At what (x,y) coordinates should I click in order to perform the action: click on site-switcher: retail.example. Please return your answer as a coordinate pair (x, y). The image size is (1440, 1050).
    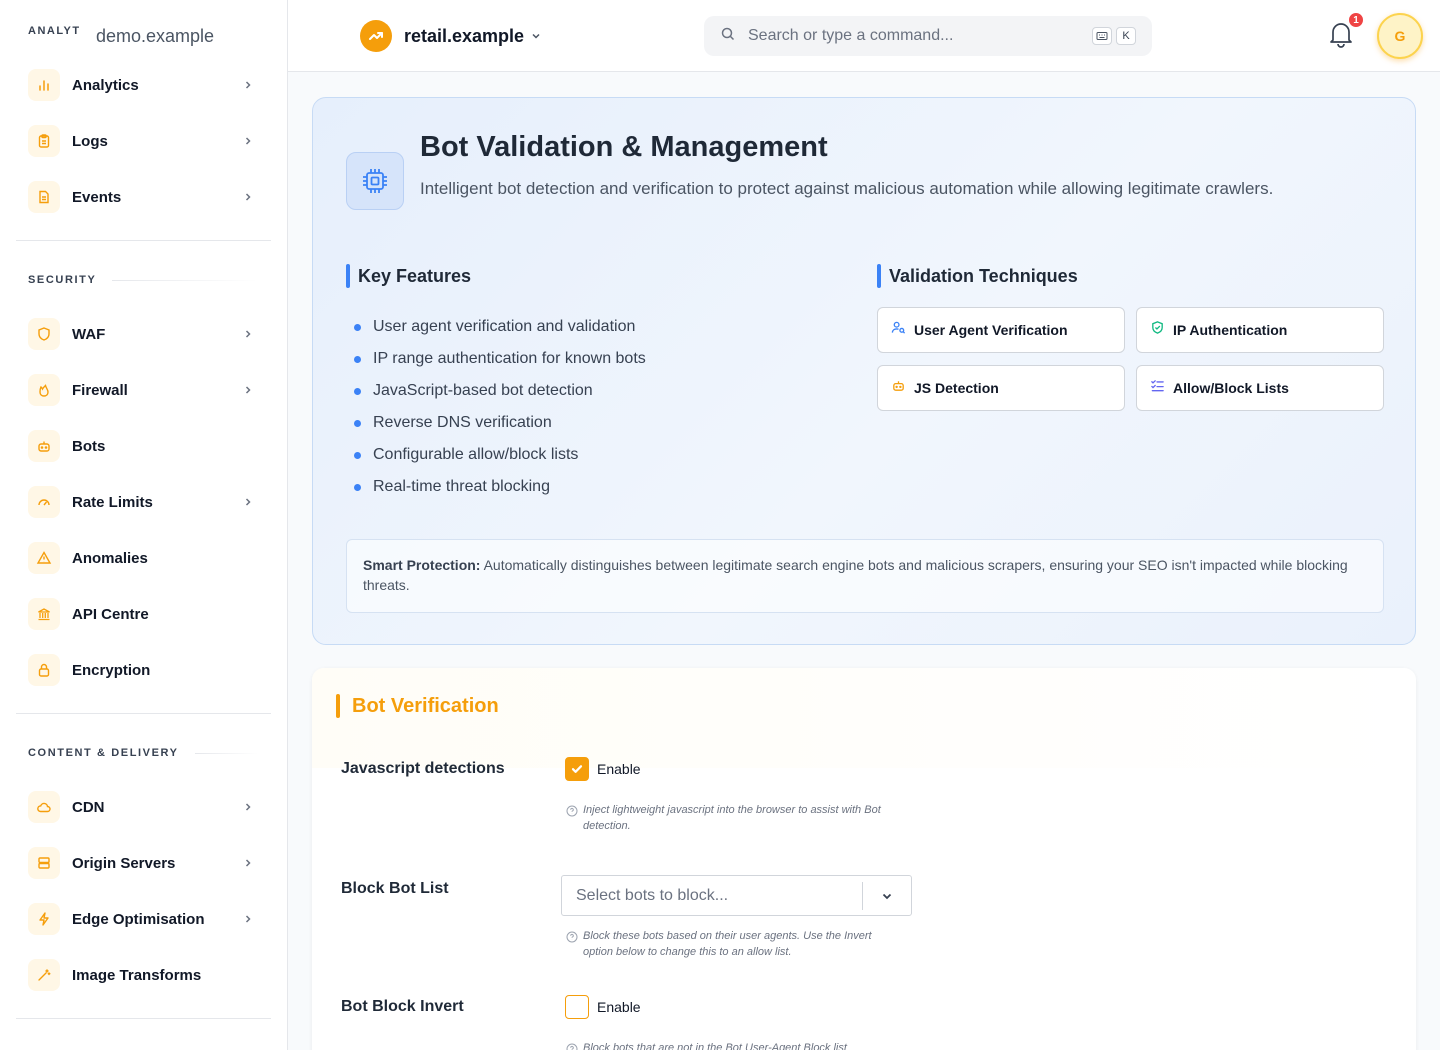
    Looking at the image, I should click on (451, 36).